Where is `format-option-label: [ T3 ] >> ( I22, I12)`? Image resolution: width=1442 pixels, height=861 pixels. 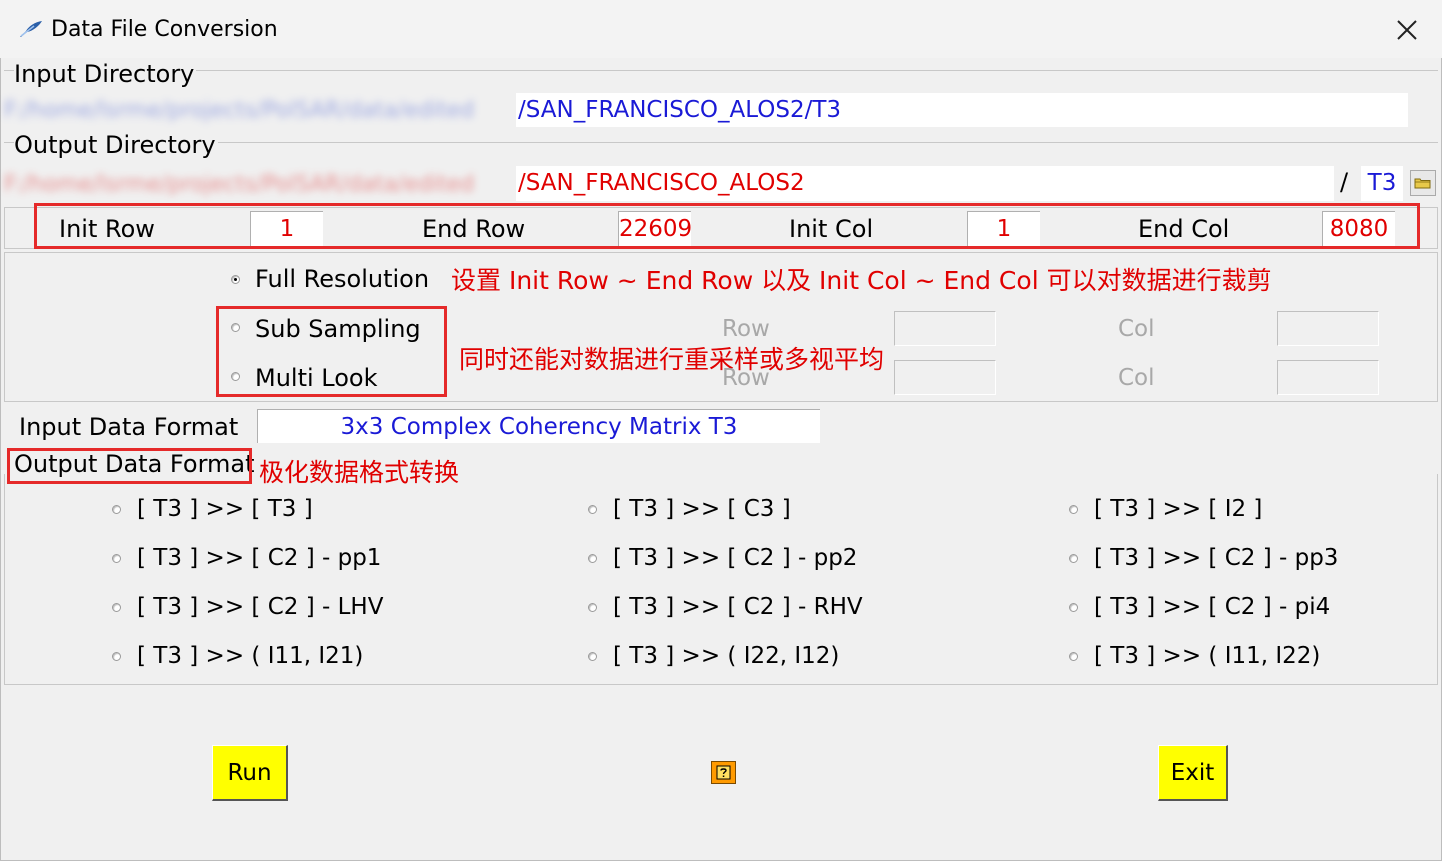
format-option-label: [ T3 ] >> ( I22, I12) is located at coordinates (726, 656).